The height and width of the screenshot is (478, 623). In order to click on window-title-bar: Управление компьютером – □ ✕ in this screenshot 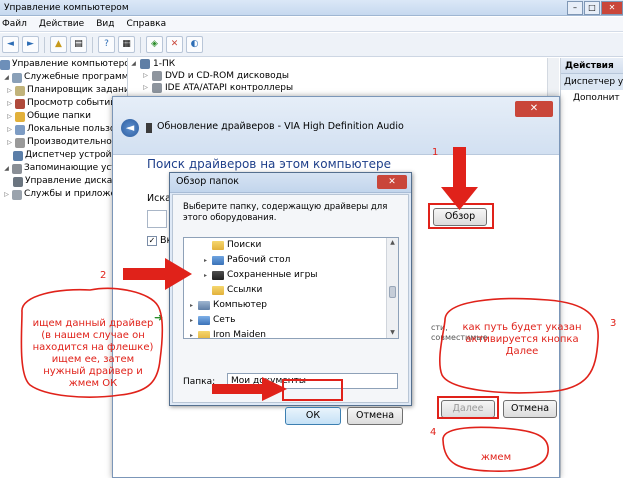, I will do `click(311, 8)`.